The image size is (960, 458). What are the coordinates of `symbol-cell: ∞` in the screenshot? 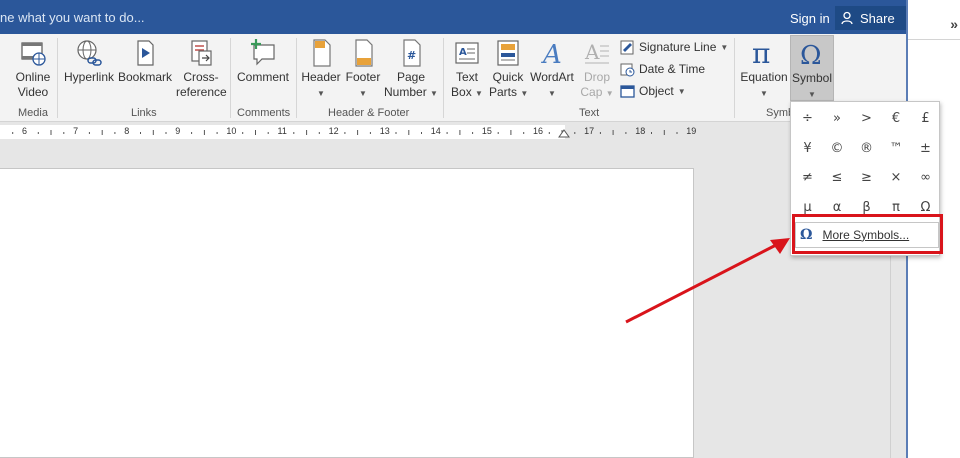 It's located at (925, 177).